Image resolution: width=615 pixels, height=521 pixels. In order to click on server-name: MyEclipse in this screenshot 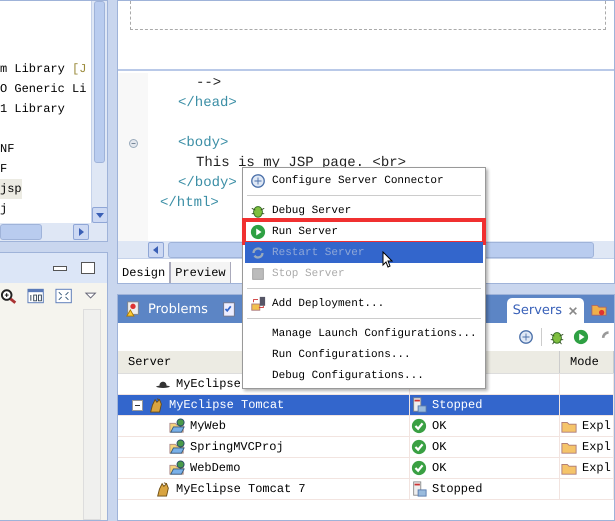, I will do `click(208, 384)`.